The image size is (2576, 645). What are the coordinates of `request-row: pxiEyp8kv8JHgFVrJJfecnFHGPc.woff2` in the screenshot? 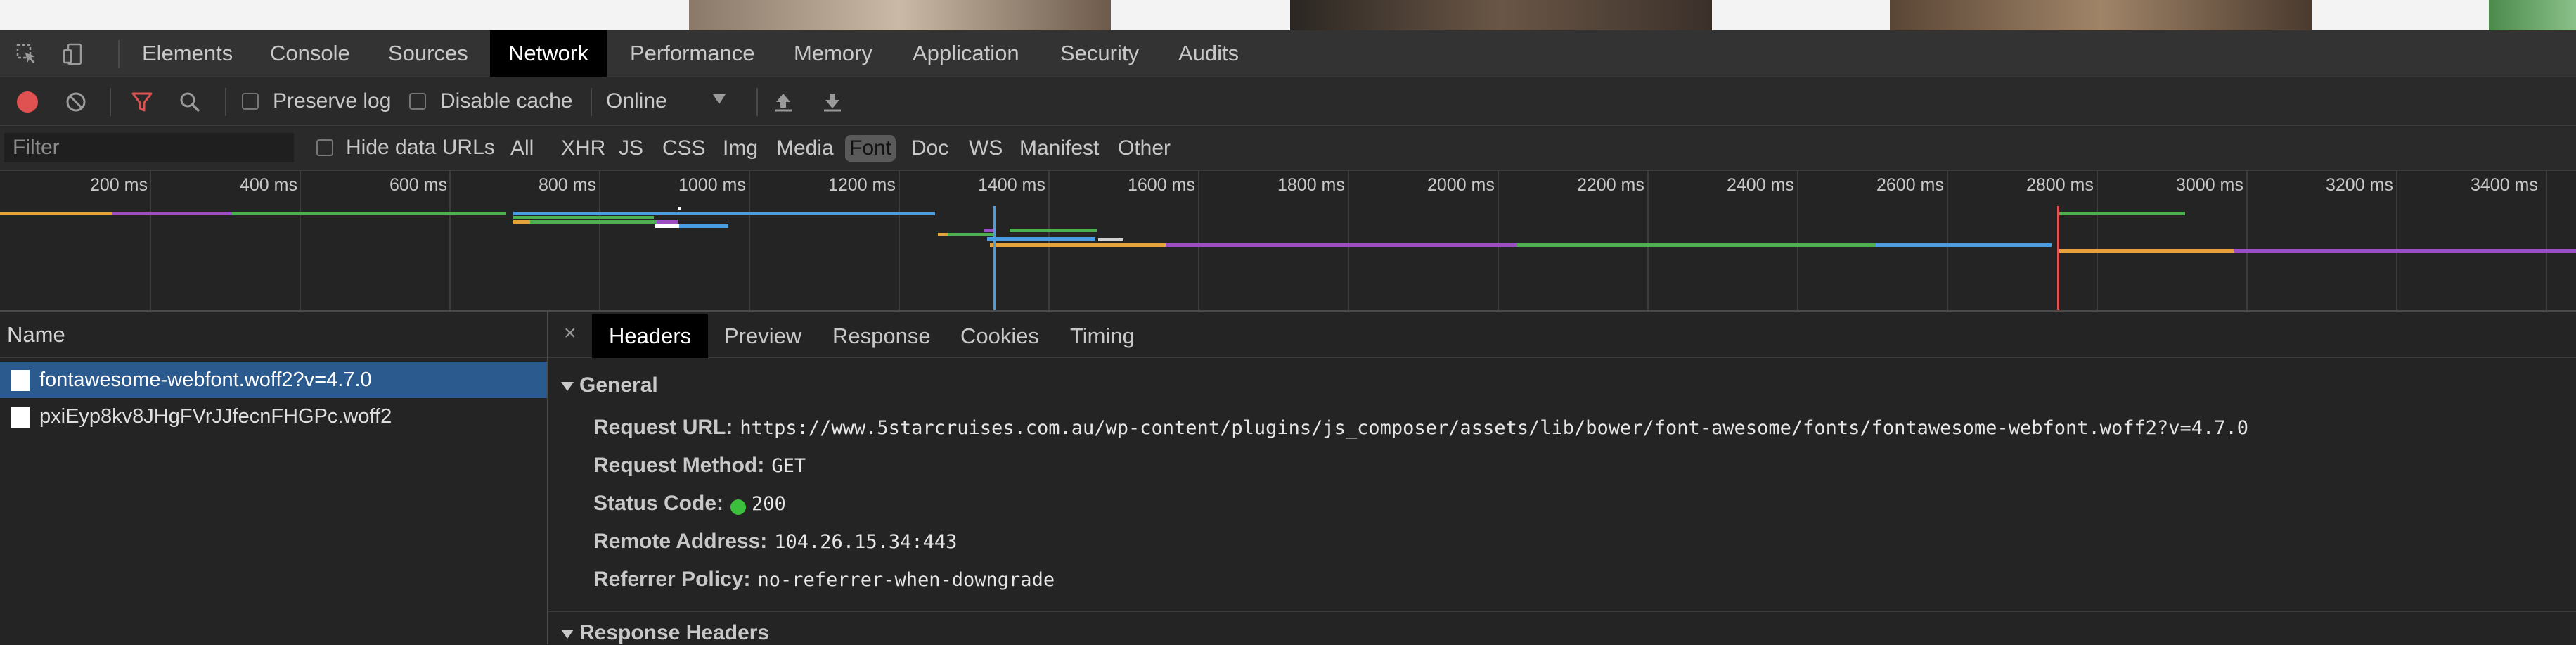 It's located at (273, 417).